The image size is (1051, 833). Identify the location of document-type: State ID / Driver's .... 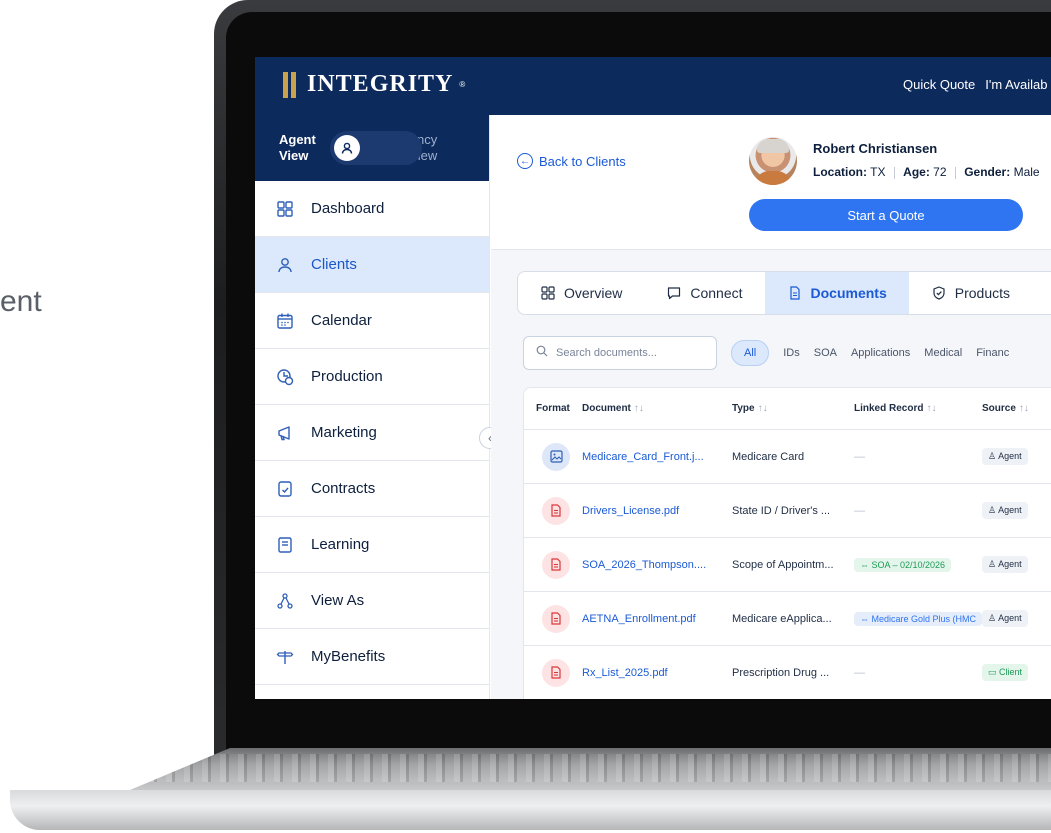
(781, 510).